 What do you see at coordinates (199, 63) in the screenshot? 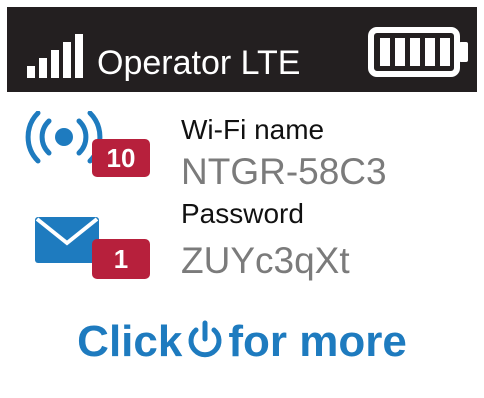
I see `operator-label: Operator LTE` at bounding box center [199, 63].